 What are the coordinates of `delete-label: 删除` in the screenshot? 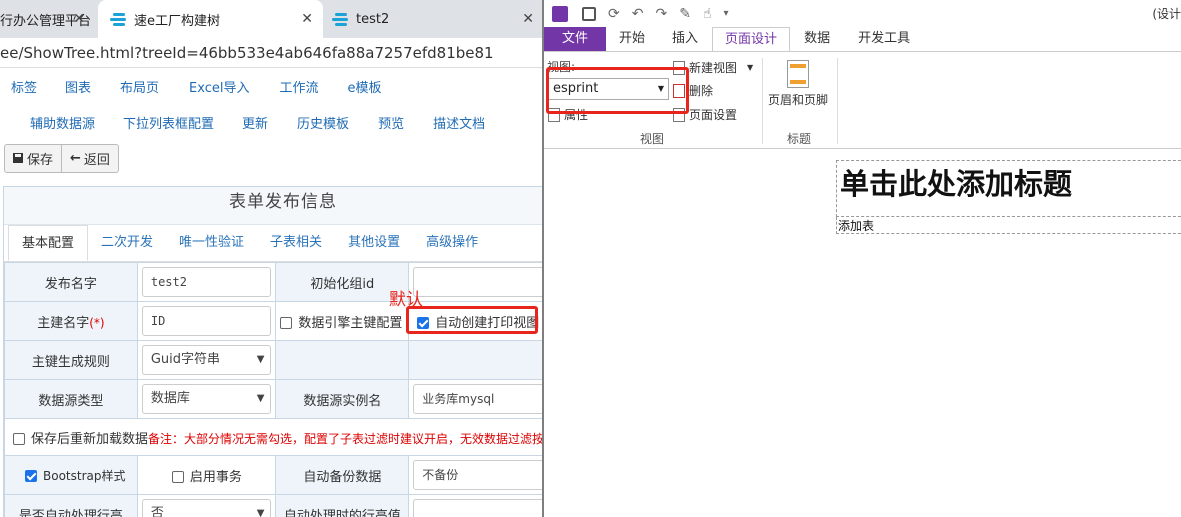 It's located at (701, 91).